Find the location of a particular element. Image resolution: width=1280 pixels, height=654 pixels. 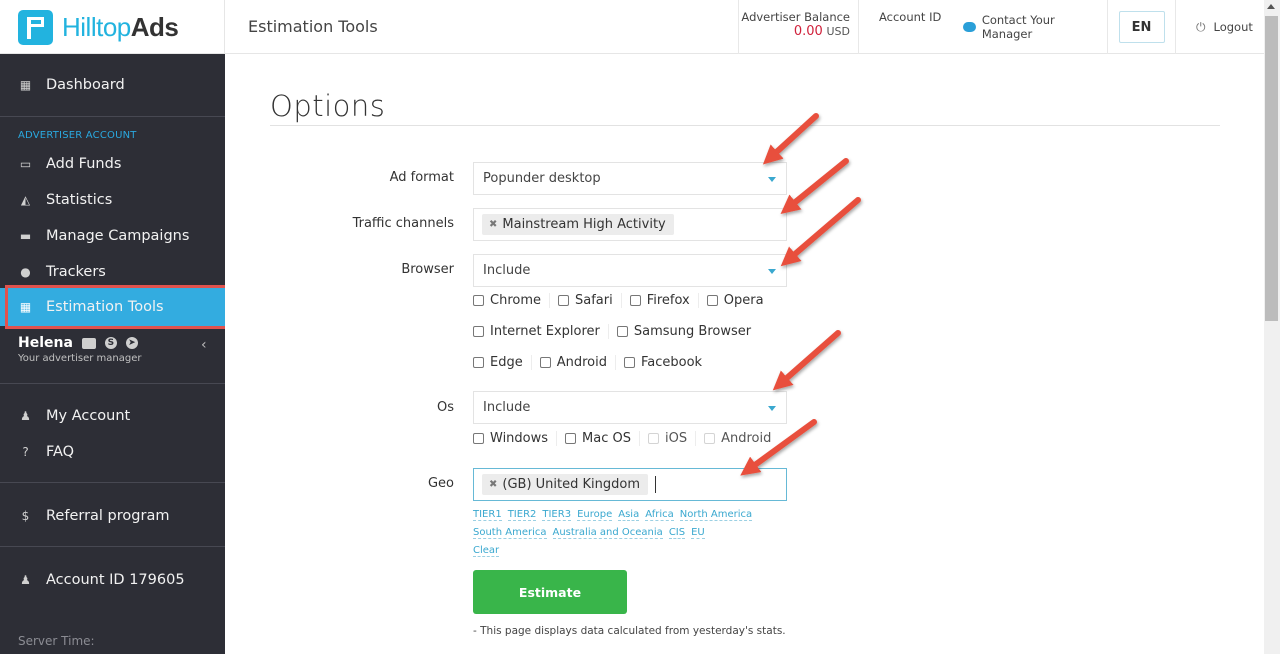

traffic-channel-tag: ✖ Mainstream High Activity is located at coordinates (578, 224).